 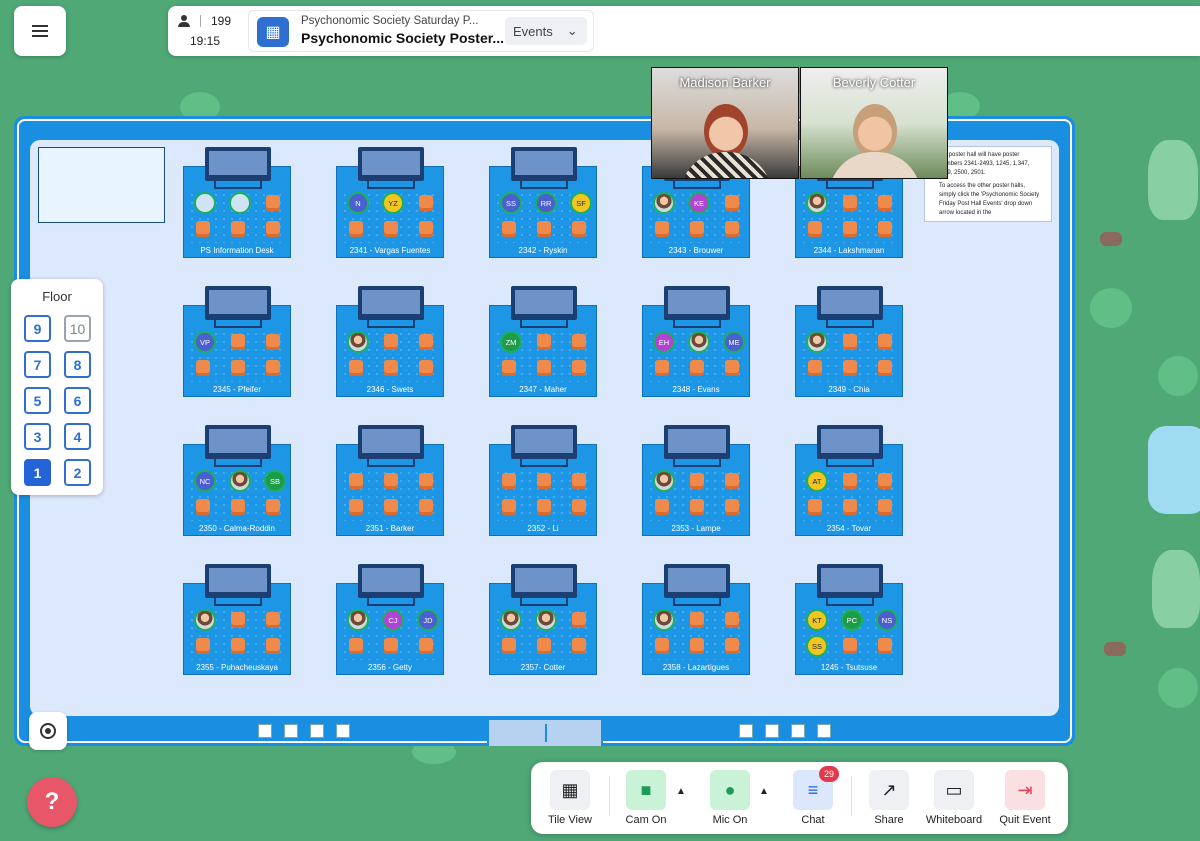 I want to click on poster-booth: 2355 - Puhacheuskaya, so click(x=237, y=619).